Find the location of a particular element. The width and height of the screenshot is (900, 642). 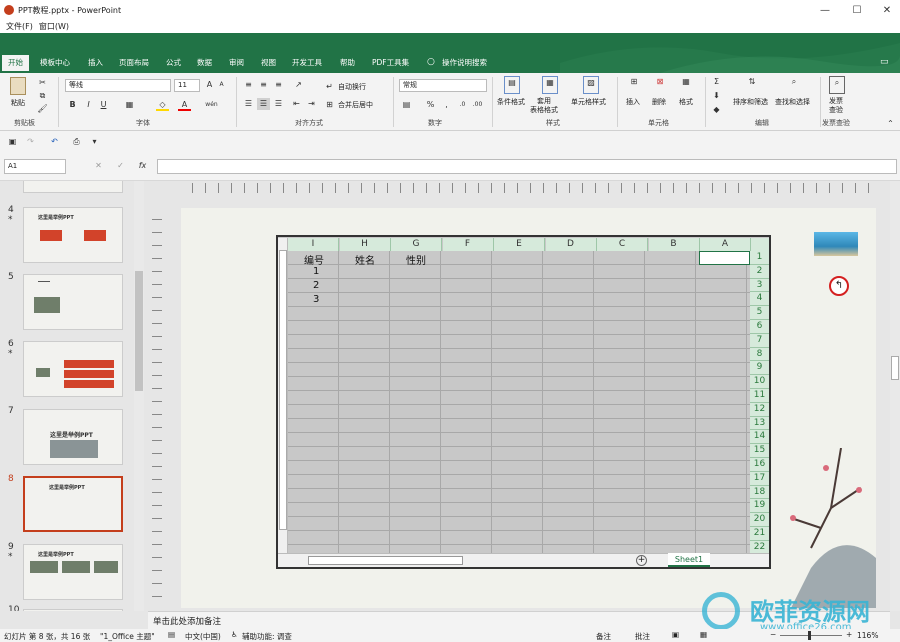

column-header-D: D is located at coordinates (571, 244).